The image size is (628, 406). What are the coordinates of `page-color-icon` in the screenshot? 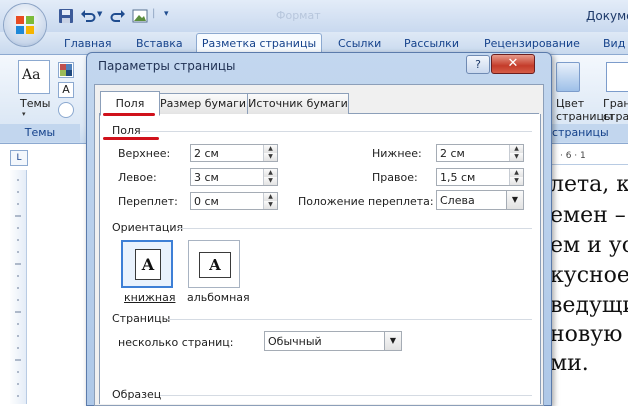 It's located at (568, 77).